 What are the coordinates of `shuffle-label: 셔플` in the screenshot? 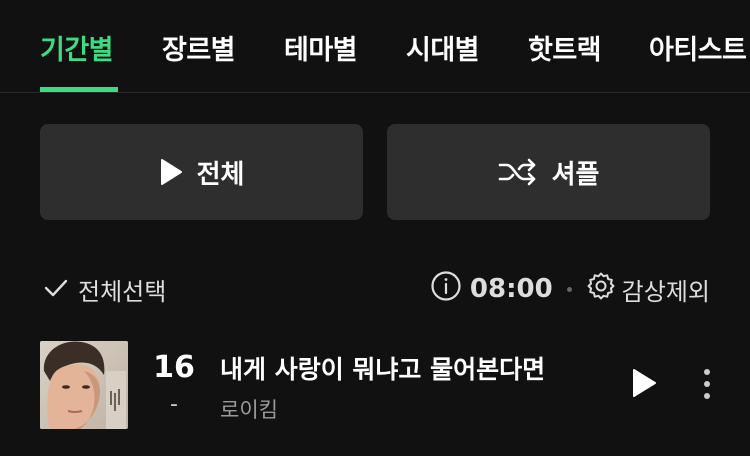 It's located at (575, 174).